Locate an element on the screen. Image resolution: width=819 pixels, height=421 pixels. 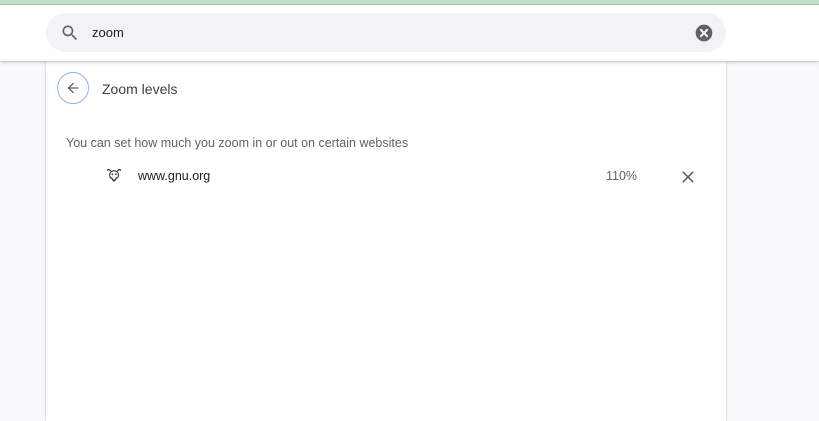
settings-toolbar is located at coordinates (409, 33).